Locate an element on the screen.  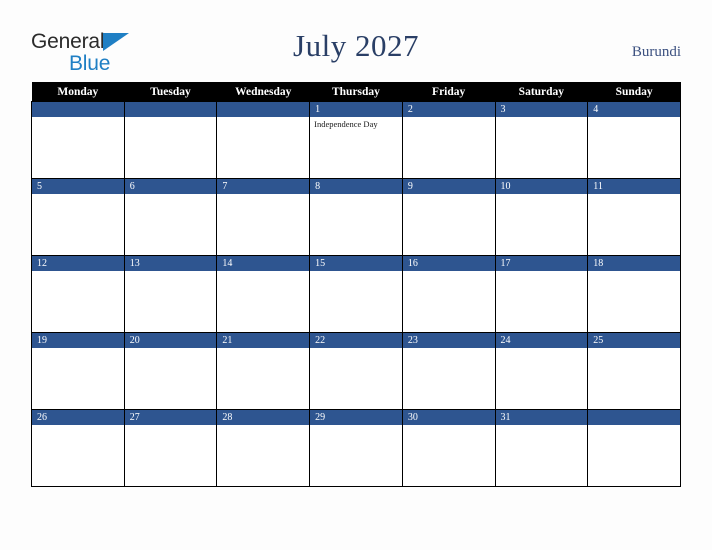
day-cell-inner: 1 Independence Day is located at coordinates (356, 140).